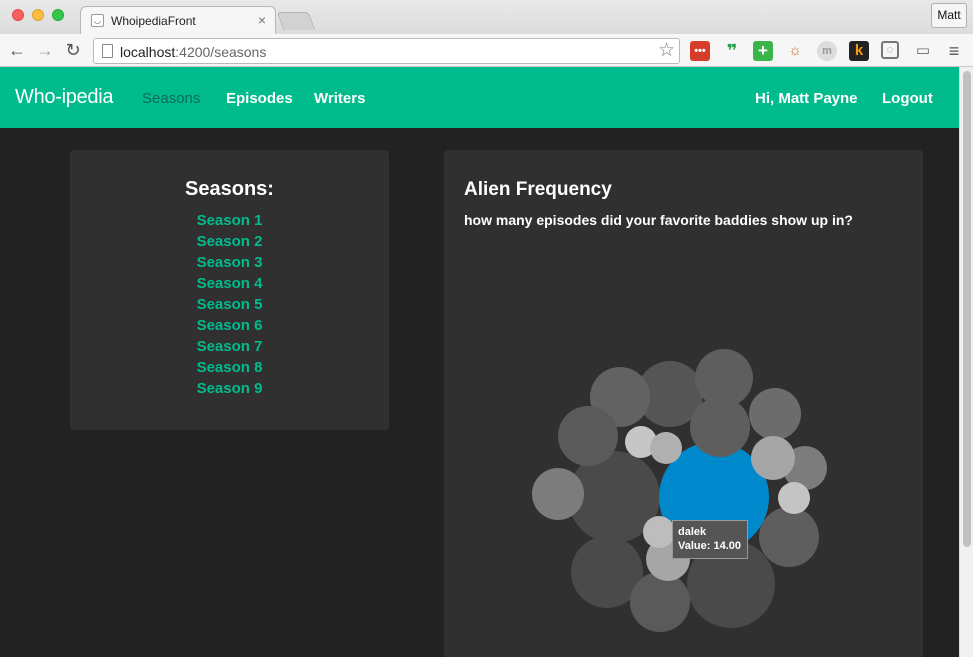  Describe the element at coordinates (230, 283) in the screenshot. I see `season-link-4: Season 4` at that location.